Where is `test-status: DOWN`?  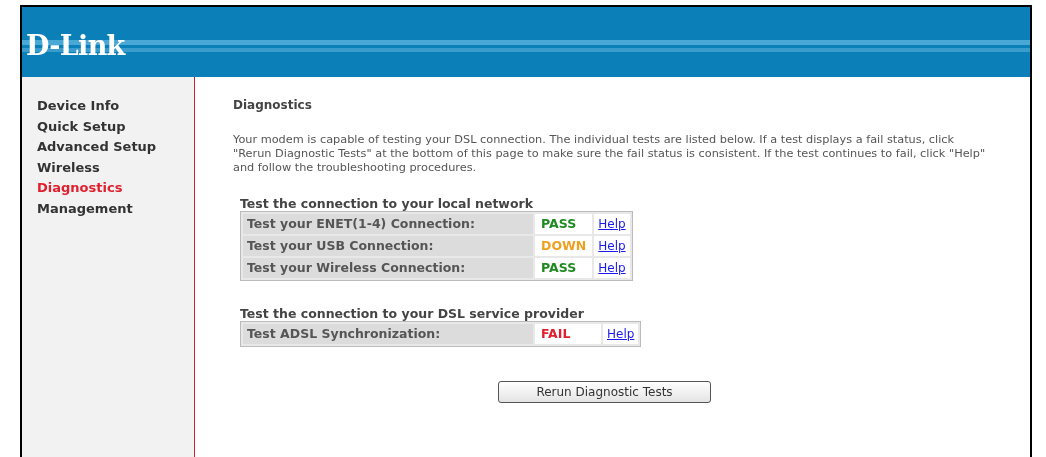 test-status: DOWN is located at coordinates (564, 246).